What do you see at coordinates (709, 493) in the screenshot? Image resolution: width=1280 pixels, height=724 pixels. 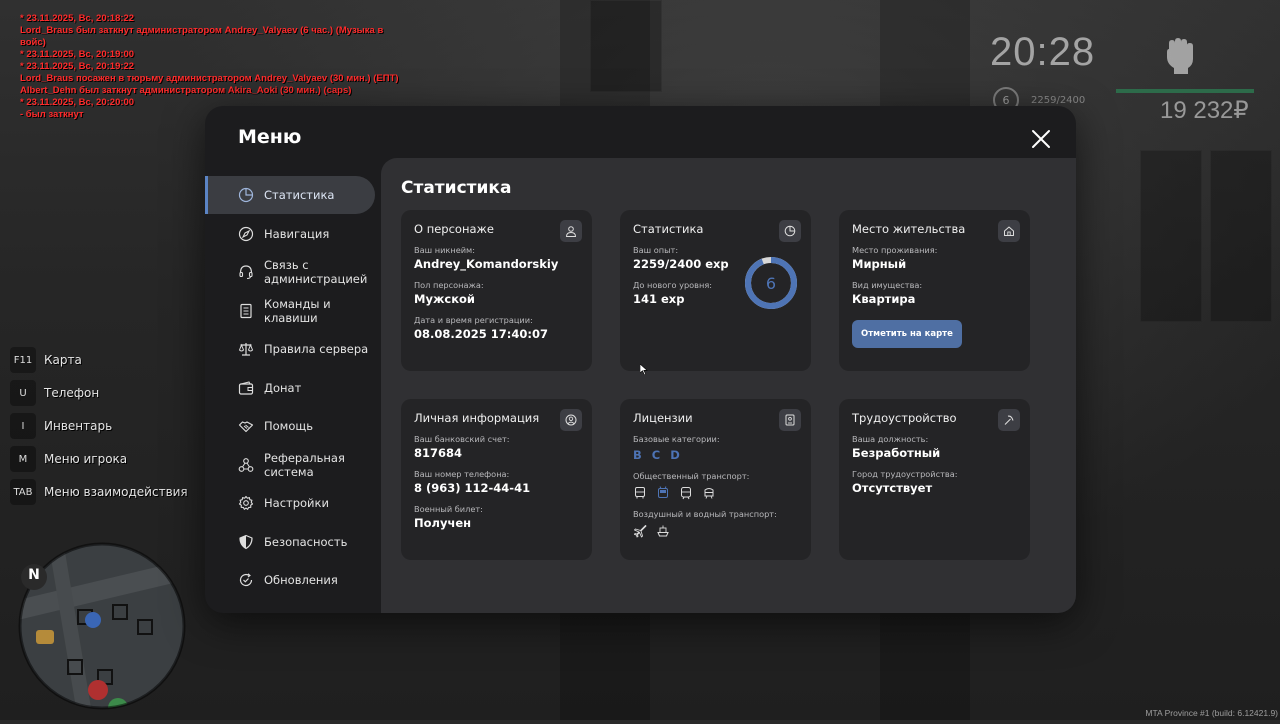 I see `tram-icon` at bounding box center [709, 493].